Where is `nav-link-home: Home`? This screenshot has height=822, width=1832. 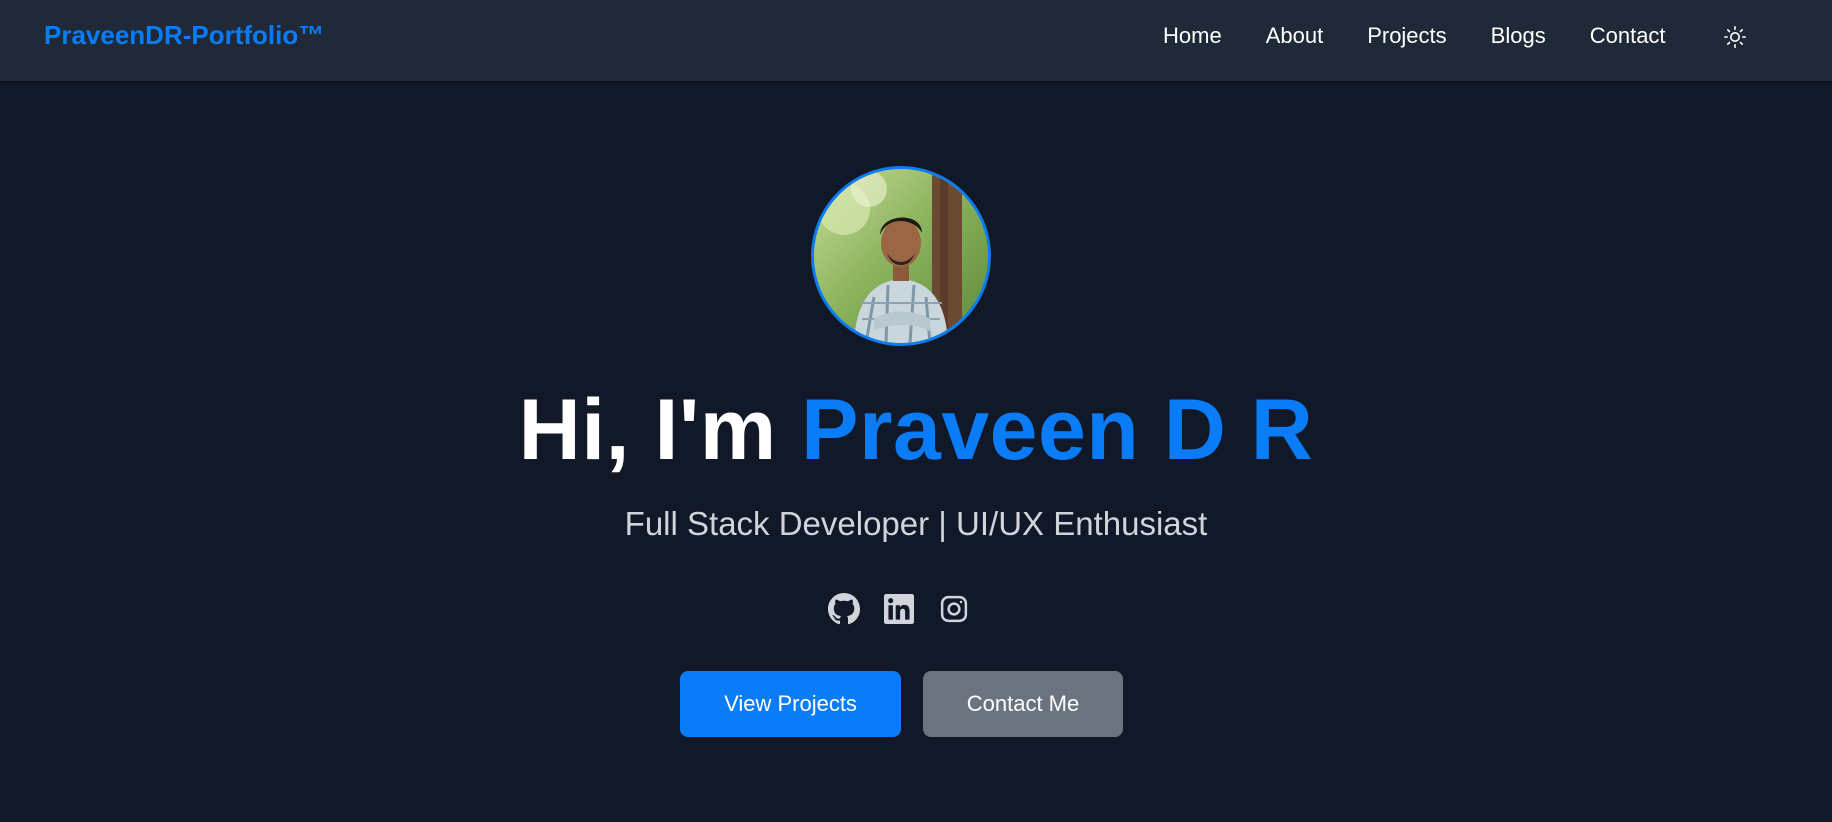 nav-link-home: Home is located at coordinates (1192, 36).